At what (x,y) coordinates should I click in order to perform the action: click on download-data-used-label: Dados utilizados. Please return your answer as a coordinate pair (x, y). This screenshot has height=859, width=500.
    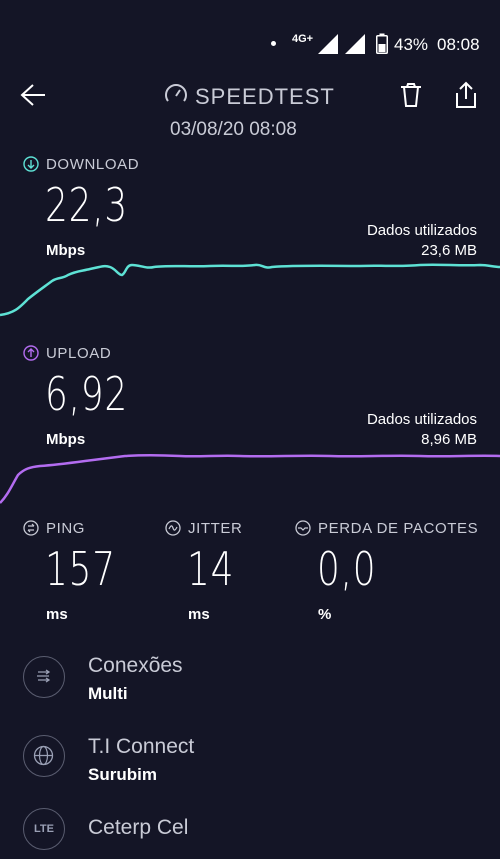
    Looking at the image, I should click on (421, 230).